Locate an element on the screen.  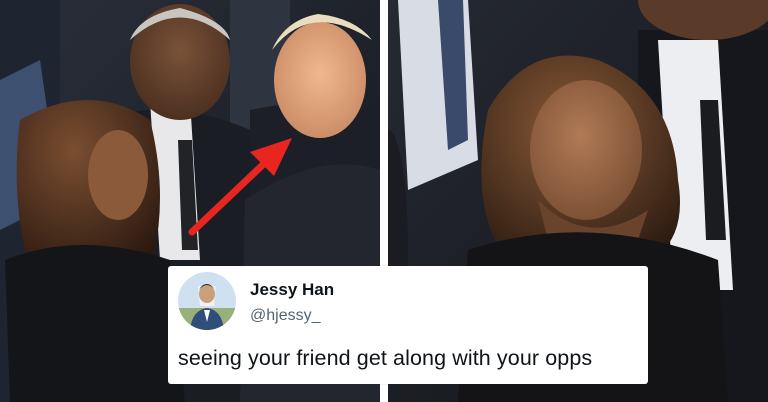
tweet-author-handle: @hjessy_ is located at coordinates (285, 316).